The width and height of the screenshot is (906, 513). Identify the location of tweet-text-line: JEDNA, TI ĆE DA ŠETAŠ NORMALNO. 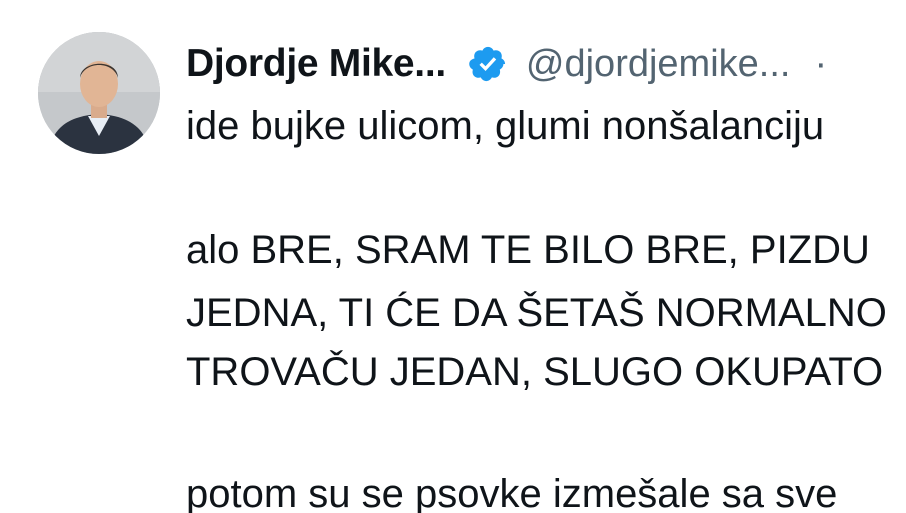
(536, 313).